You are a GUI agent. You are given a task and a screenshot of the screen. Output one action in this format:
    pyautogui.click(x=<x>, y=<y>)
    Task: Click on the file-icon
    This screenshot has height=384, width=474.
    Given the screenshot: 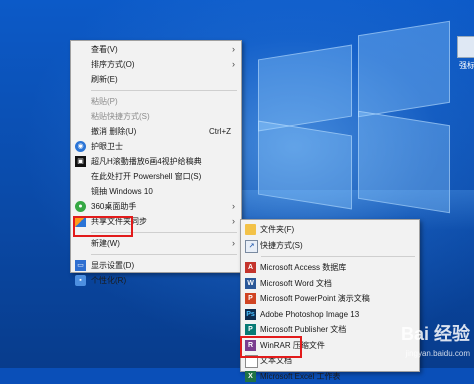 What is the action you would take?
    pyautogui.click(x=465, y=47)
    